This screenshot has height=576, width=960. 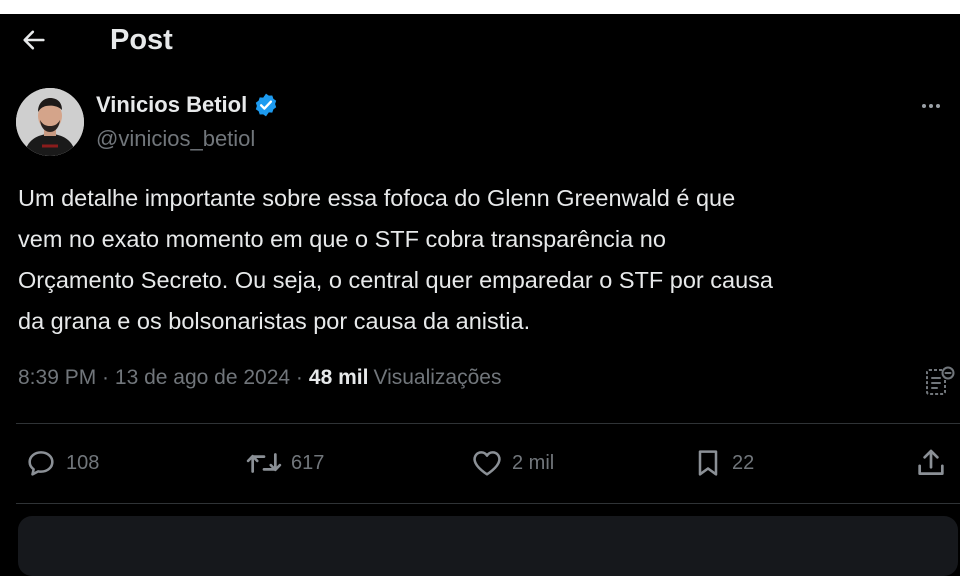 What do you see at coordinates (924, 106) in the screenshot?
I see `more-dots-icon` at bounding box center [924, 106].